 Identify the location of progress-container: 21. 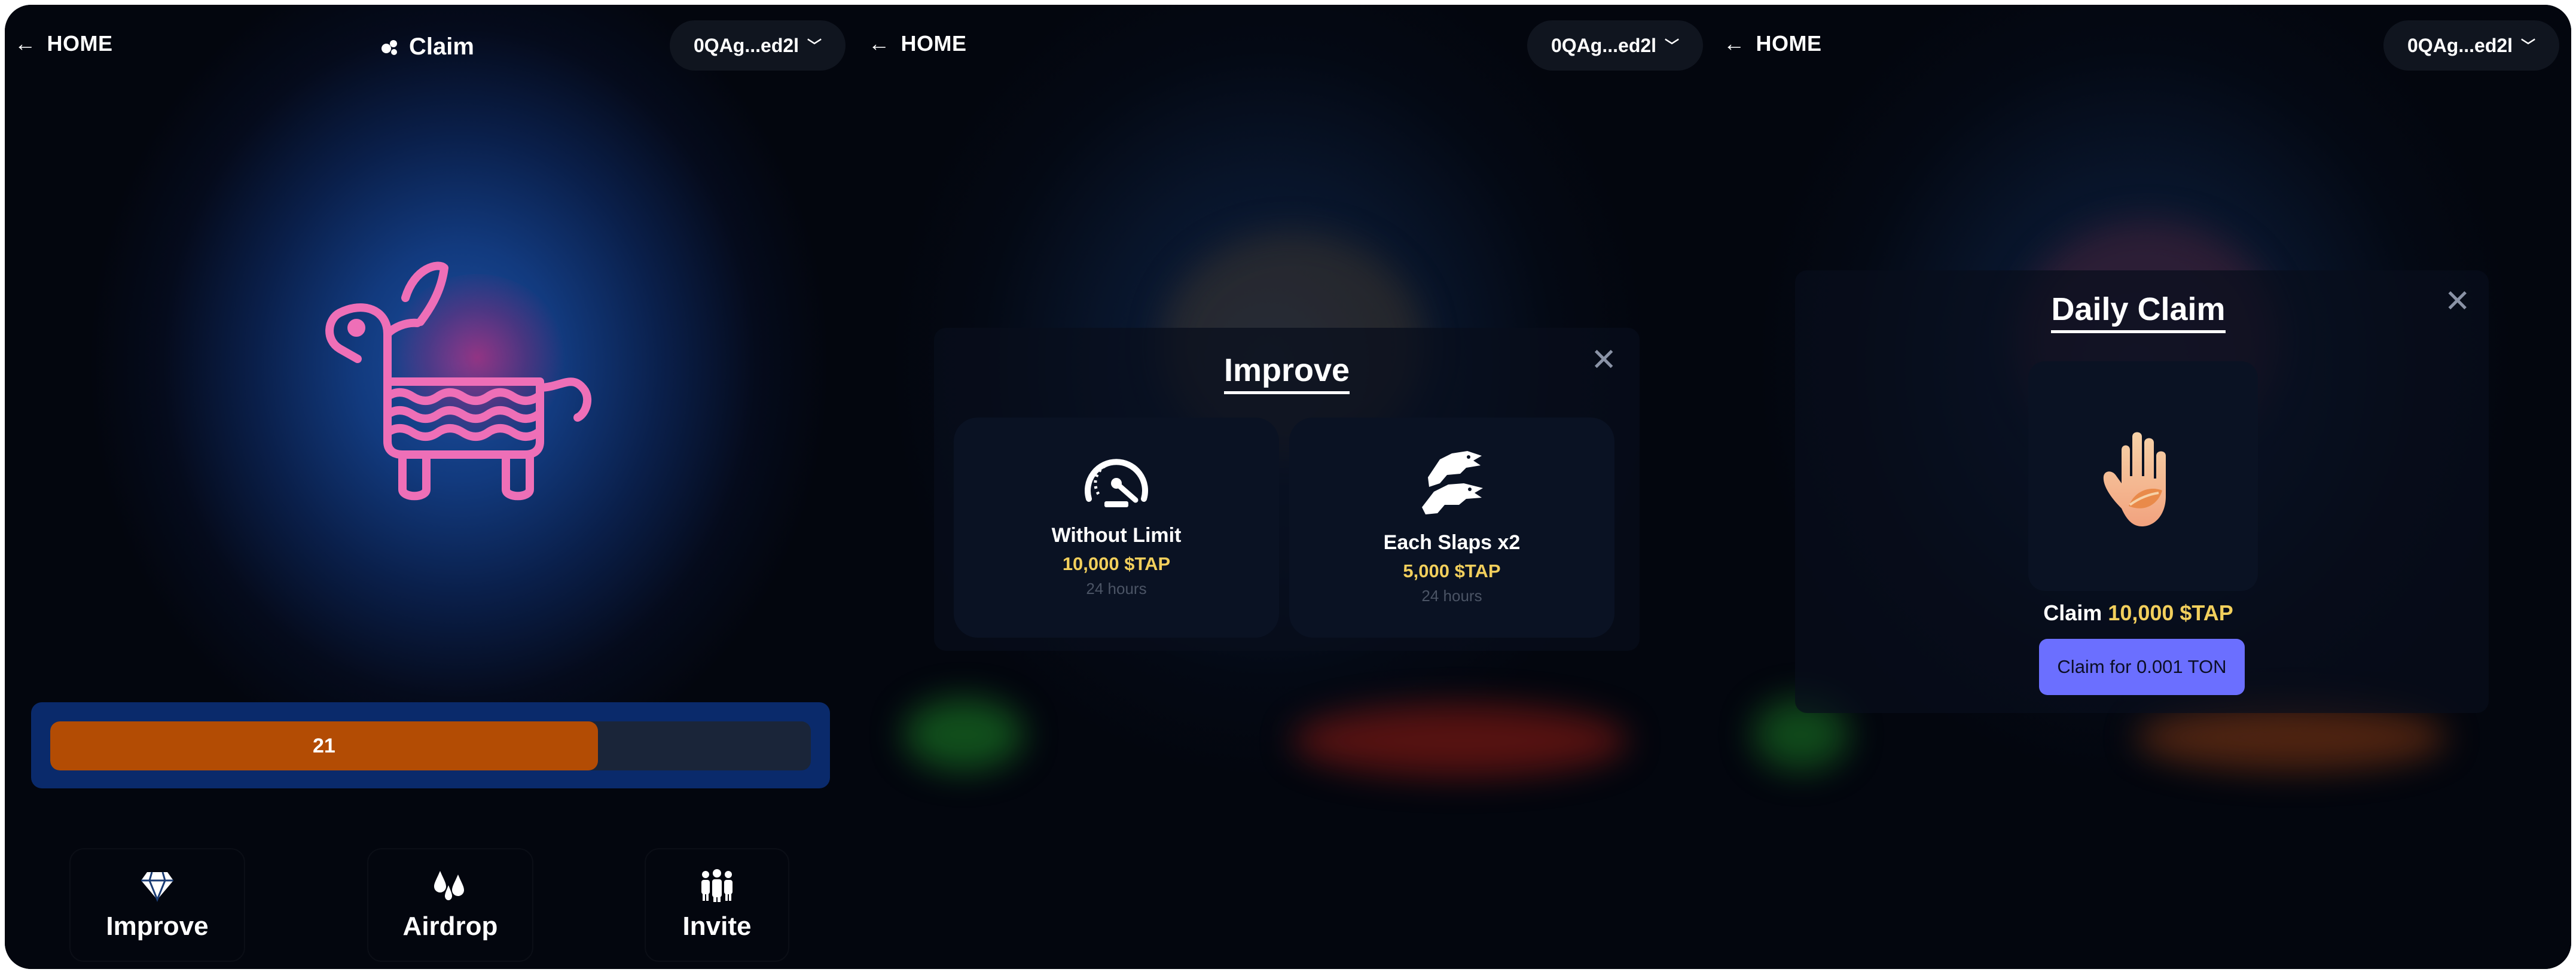
(431, 745).